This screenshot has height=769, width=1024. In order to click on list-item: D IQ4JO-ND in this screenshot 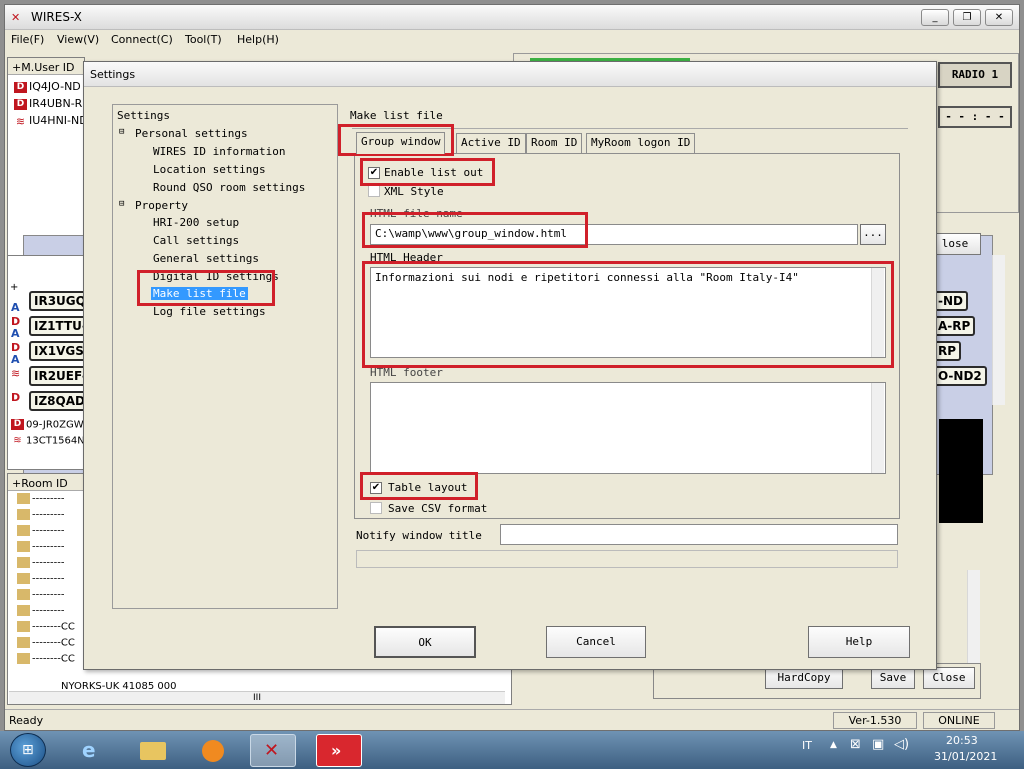, I will do `click(47, 86)`.